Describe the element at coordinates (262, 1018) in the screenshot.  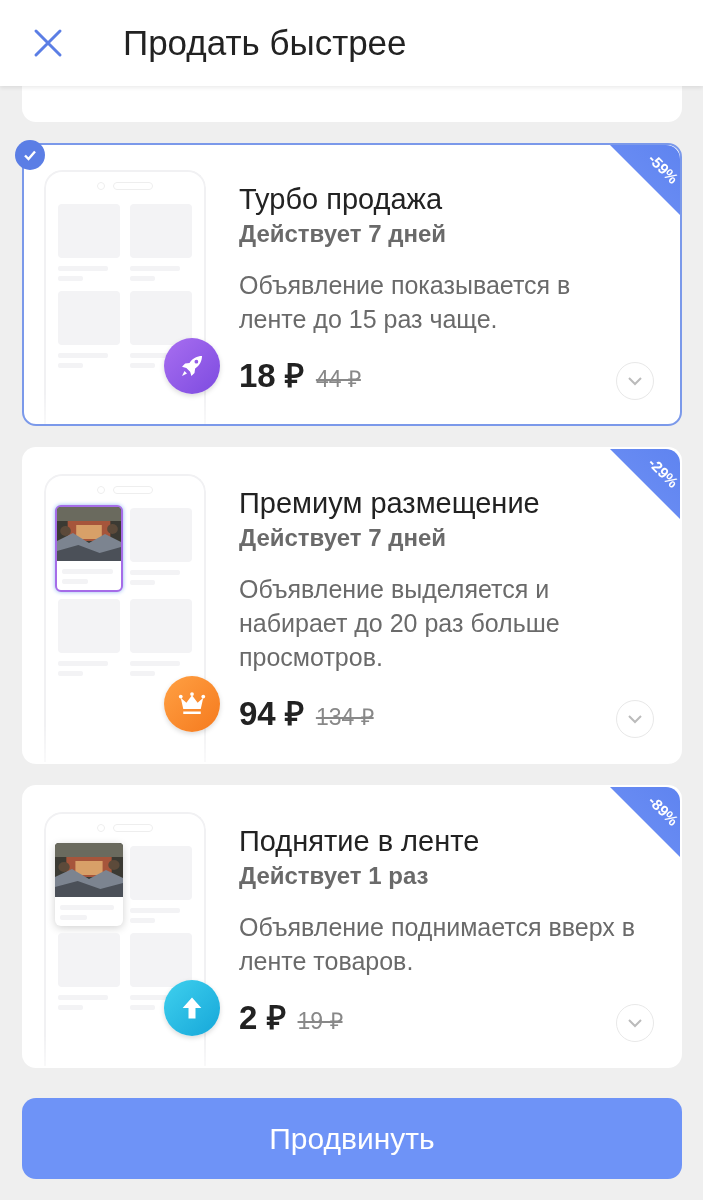
I see `price: 2 ₽` at that location.